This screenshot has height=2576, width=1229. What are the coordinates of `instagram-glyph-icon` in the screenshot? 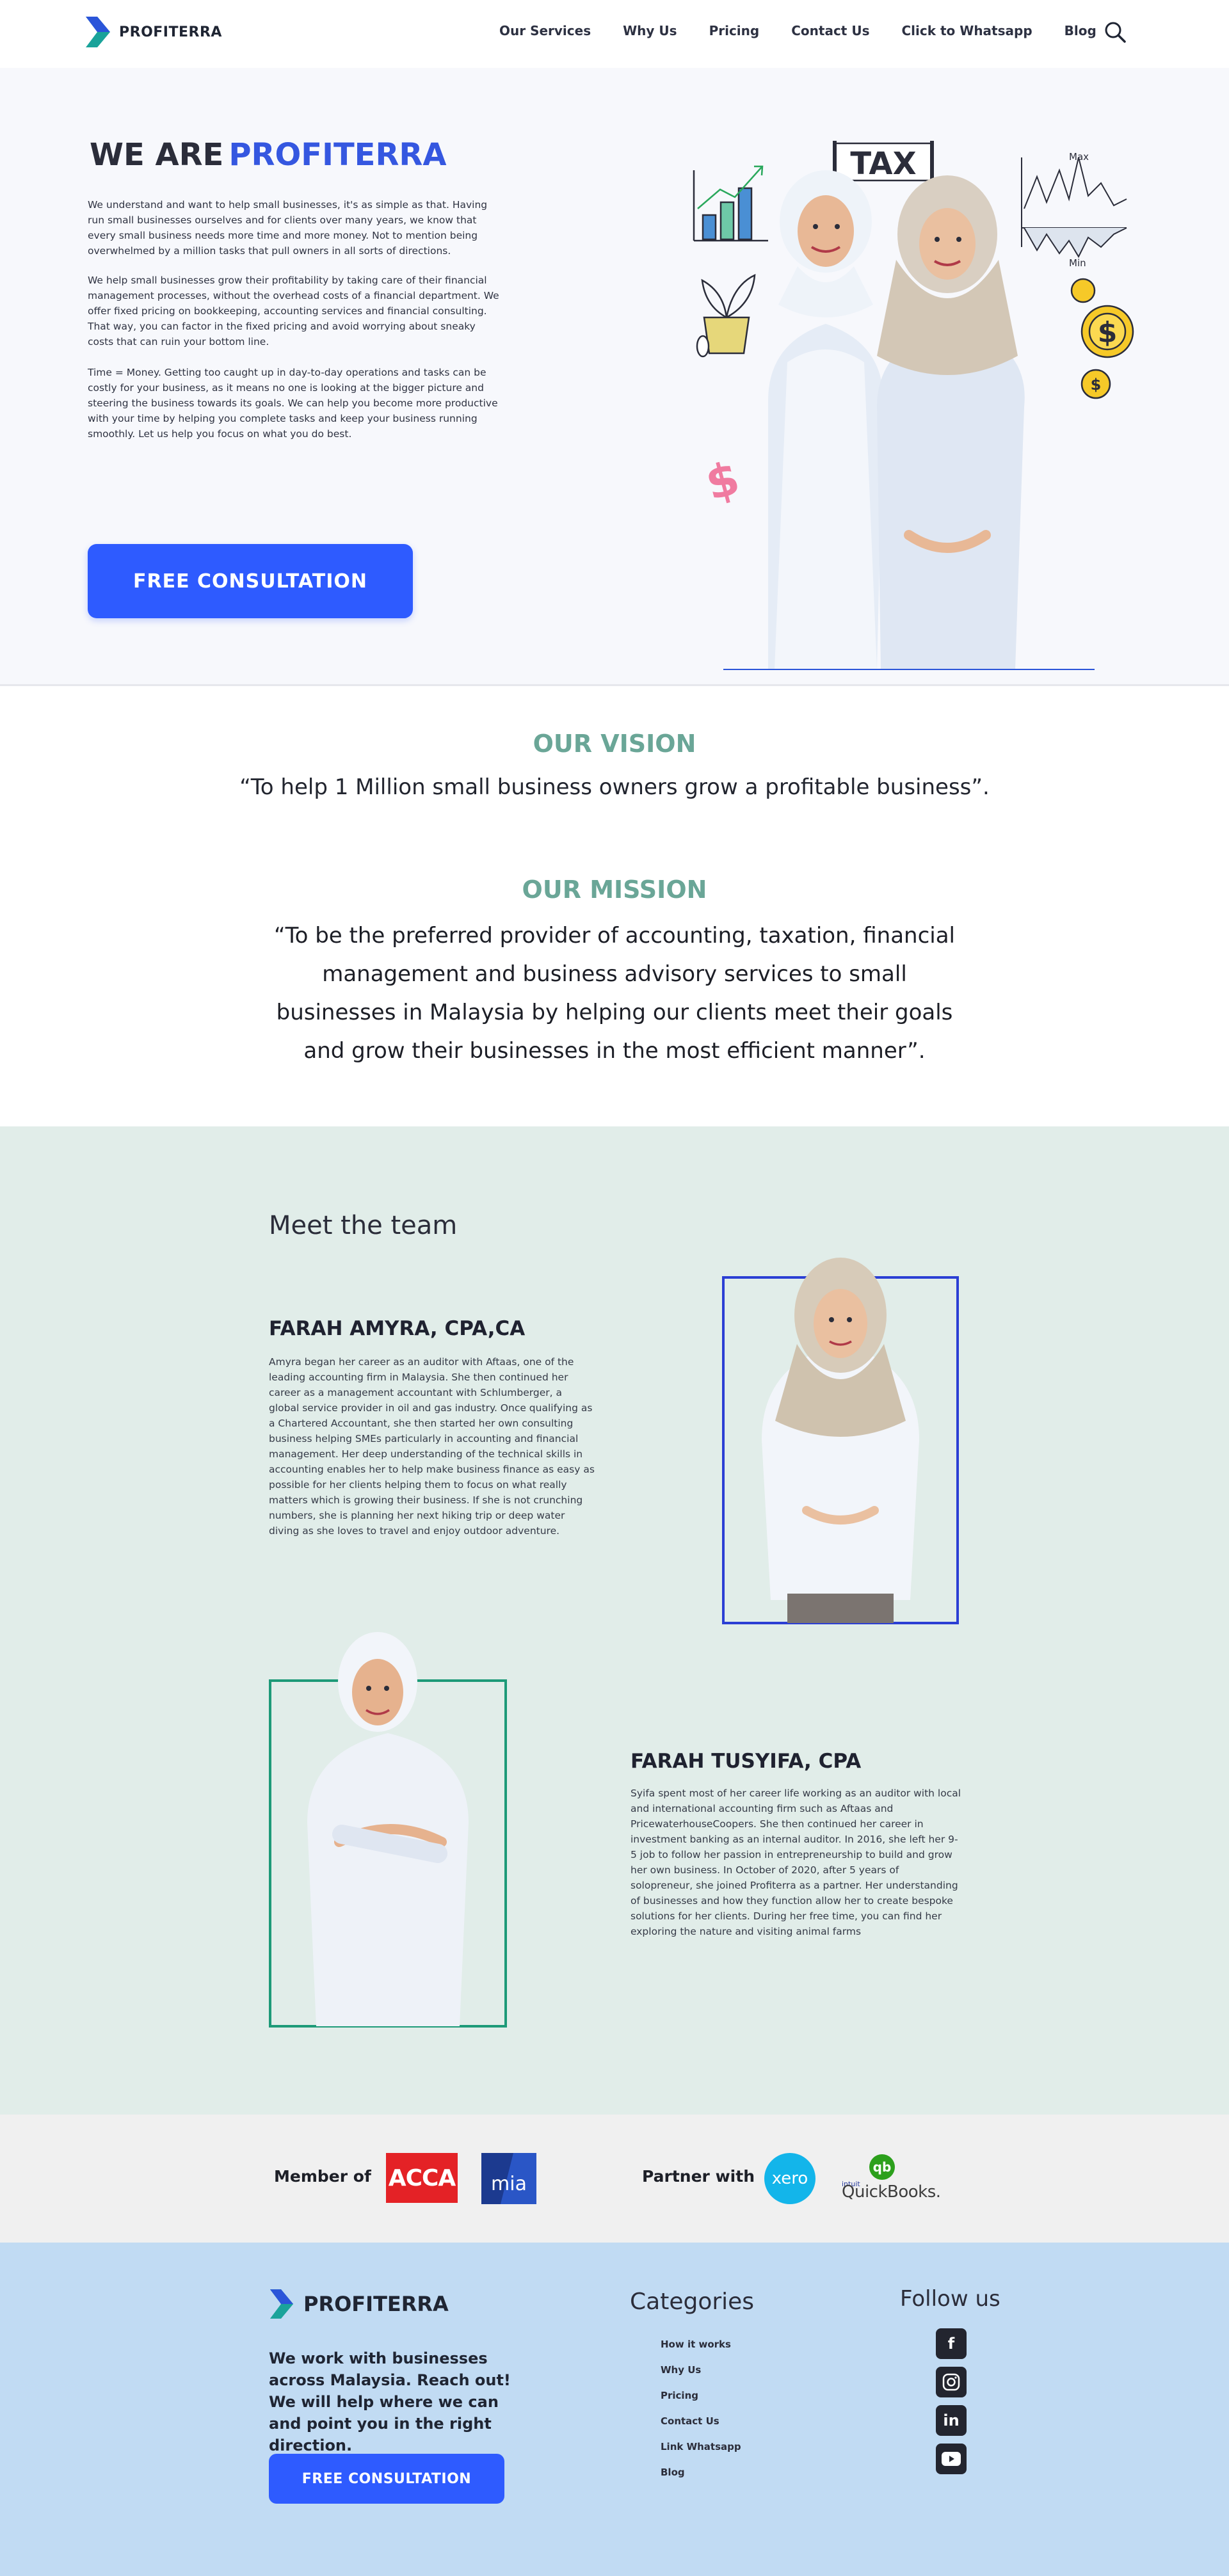 It's located at (951, 2382).